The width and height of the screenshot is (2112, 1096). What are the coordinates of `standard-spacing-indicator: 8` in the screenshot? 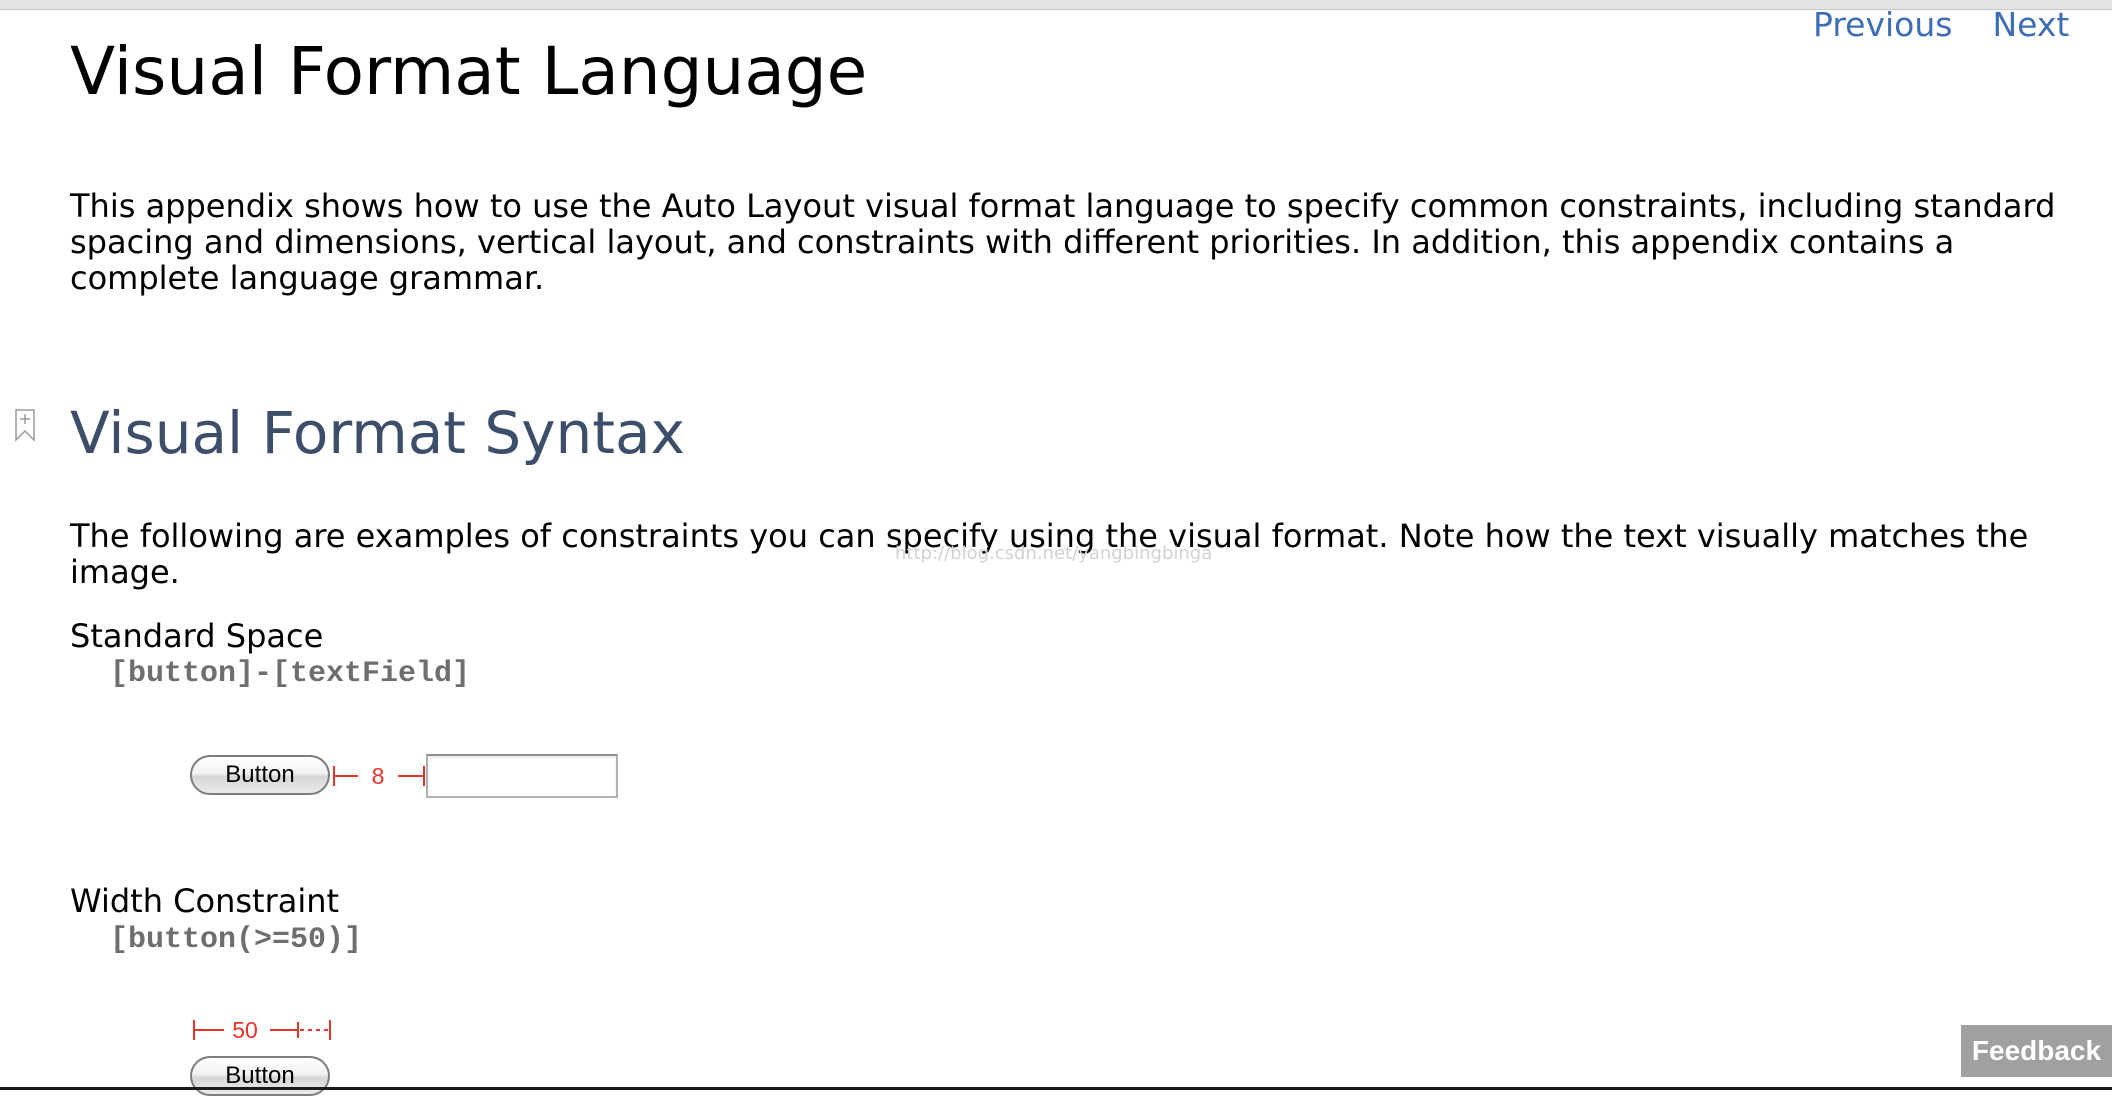 It's located at (379, 776).